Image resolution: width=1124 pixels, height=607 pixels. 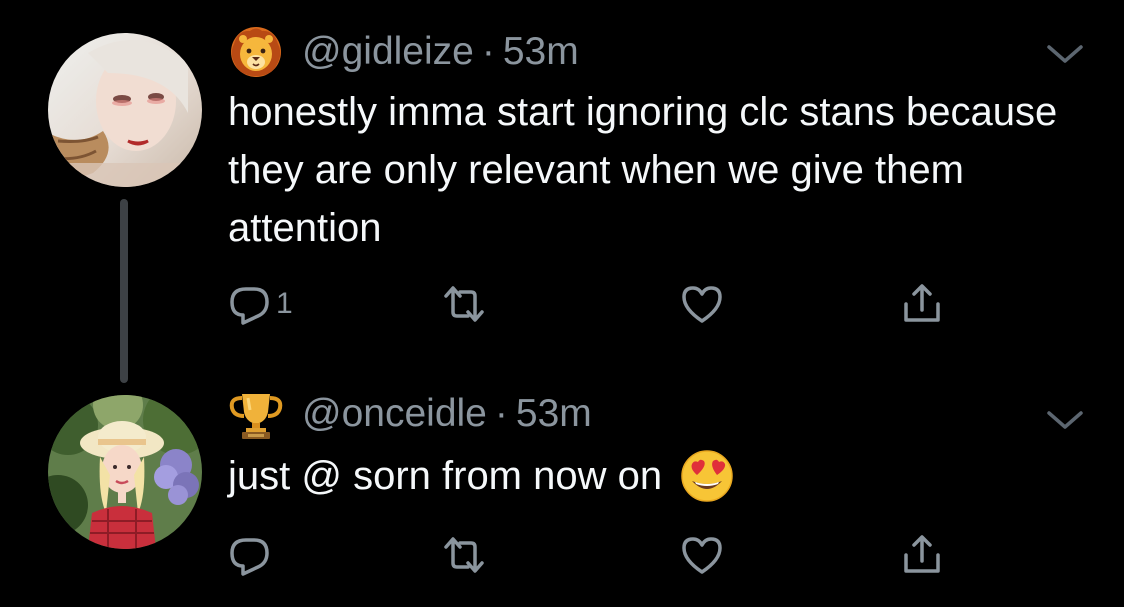 I want to click on lion-emoji-icon, so click(x=256, y=52).